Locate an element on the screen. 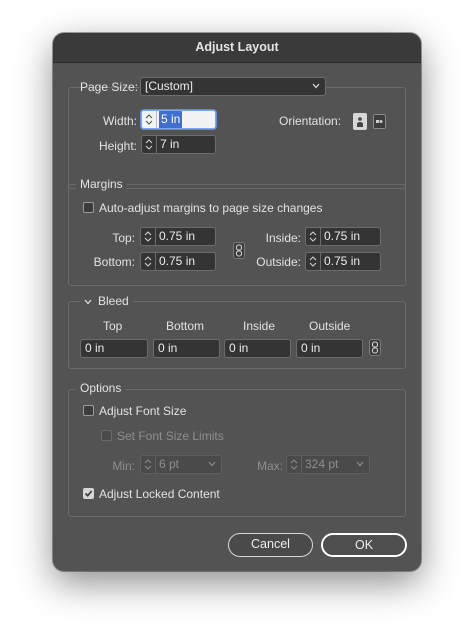  min-select: 6 pt is located at coordinates (181, 464).